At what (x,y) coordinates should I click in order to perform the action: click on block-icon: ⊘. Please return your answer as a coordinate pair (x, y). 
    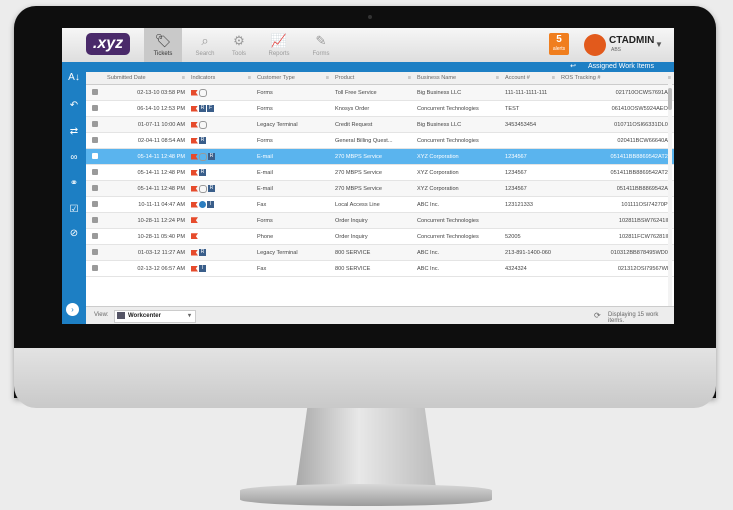
    Looking at the image, I should click on (74, 234).